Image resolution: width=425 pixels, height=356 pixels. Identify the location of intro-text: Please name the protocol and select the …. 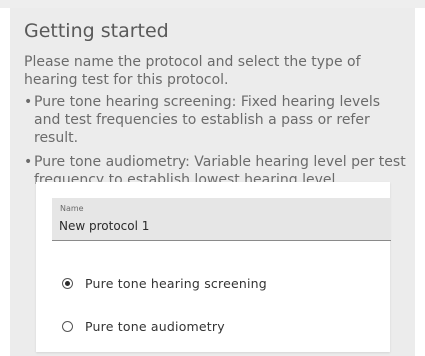
(192, 71).